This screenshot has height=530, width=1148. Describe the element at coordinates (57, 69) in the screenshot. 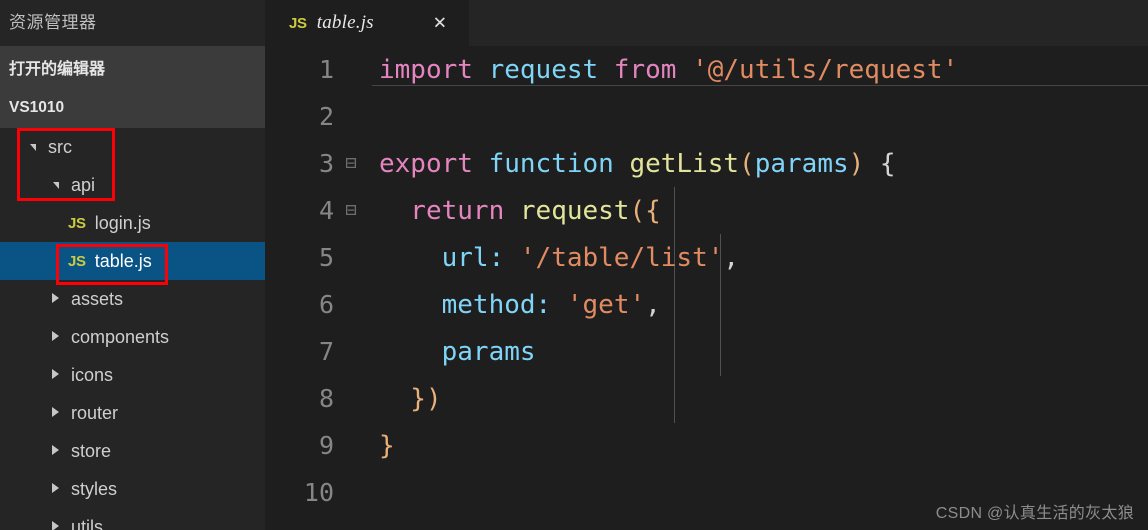

I see `open-editors-label: 打开的编辑器` at that location.